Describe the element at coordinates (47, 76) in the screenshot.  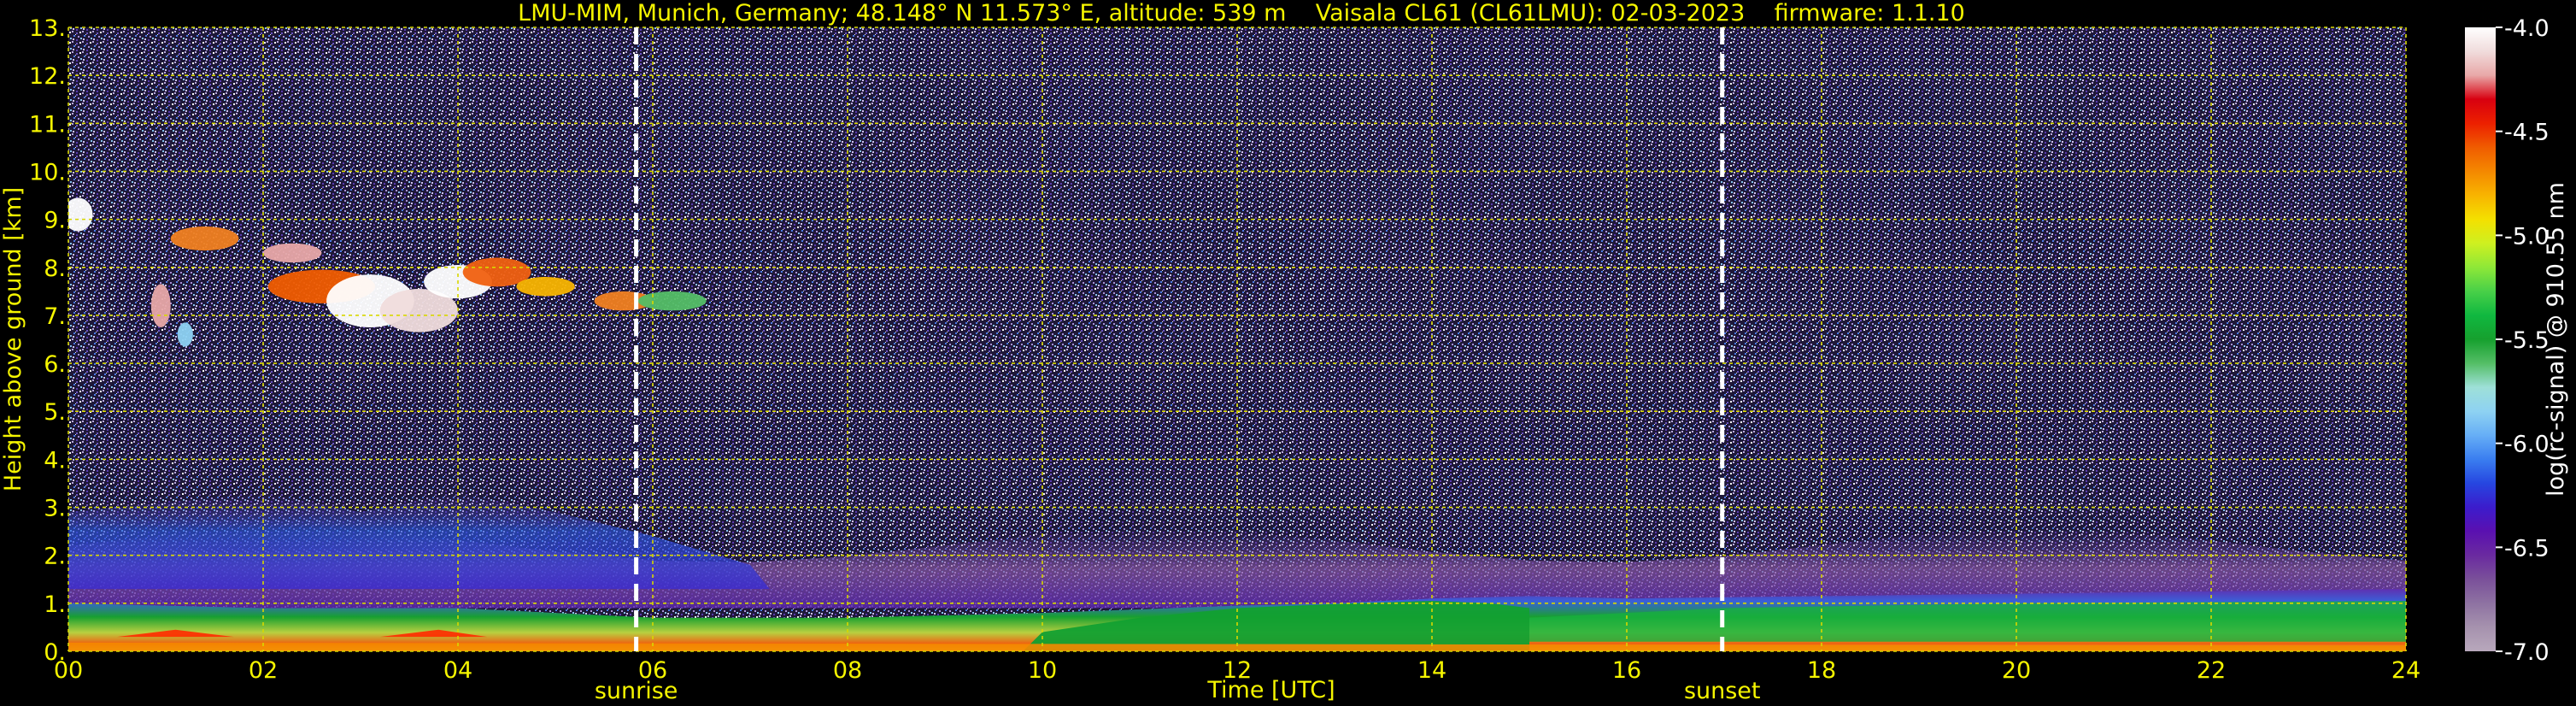
I see `y-tick-label-12.: 12.` at that location.